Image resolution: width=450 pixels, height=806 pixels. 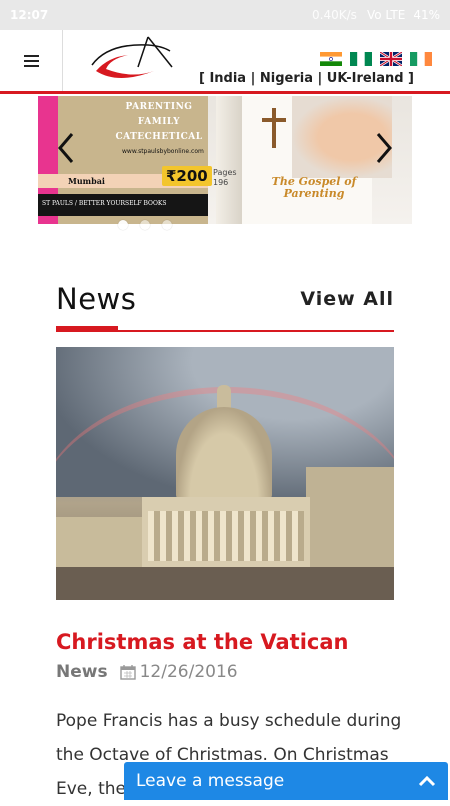 What do you see at coordinates (226, 532) in the screenshot?
I see `basilica-facade` at bounding box center [226, 532].